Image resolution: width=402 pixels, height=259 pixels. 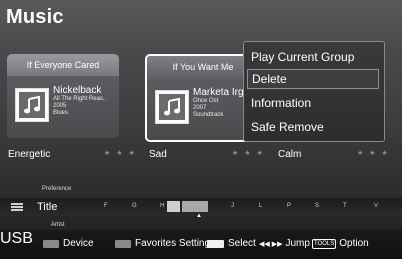 I want to click on hint-device: Device, so click(x=68, y=243).